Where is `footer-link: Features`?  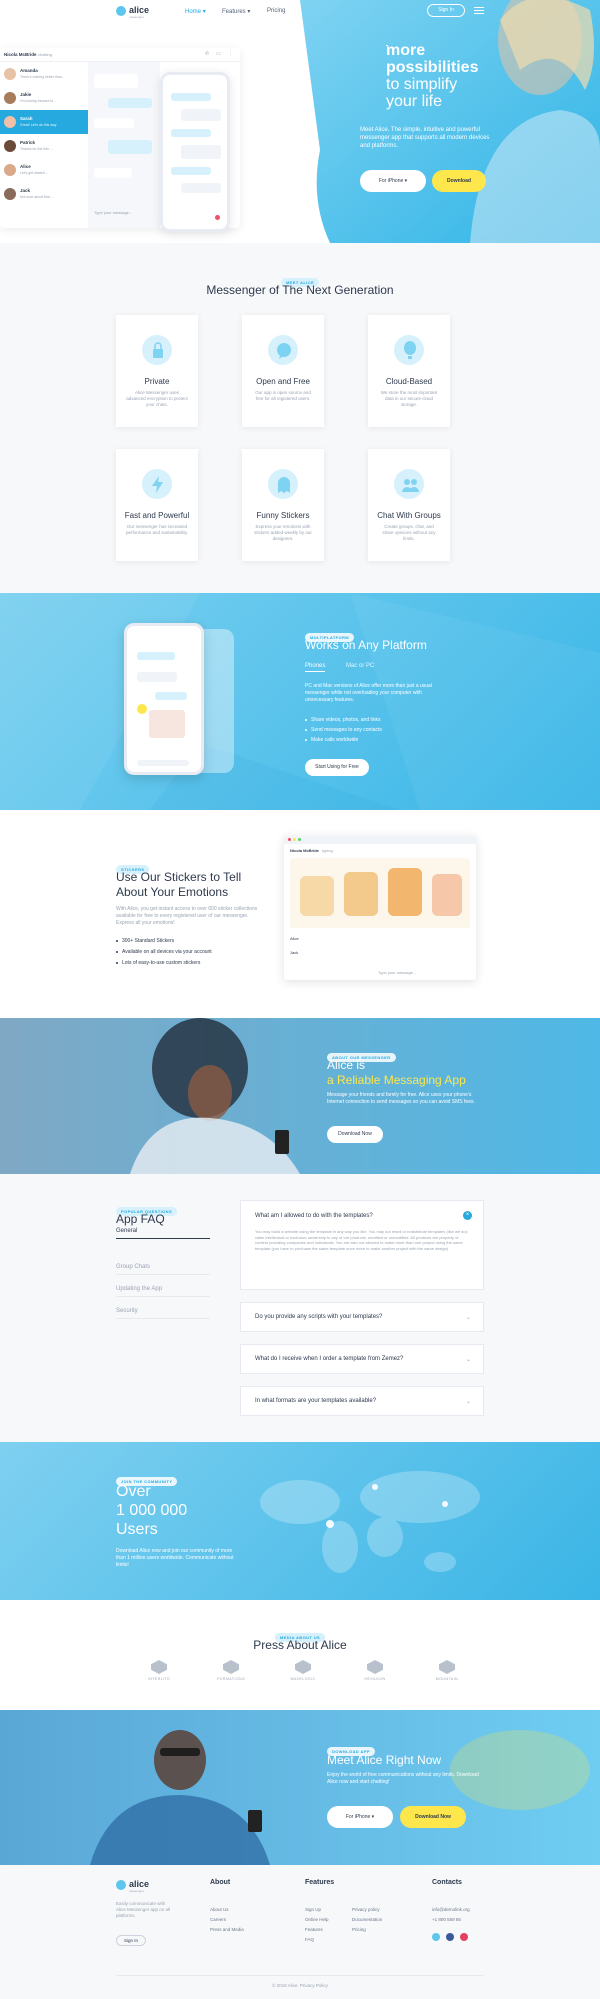 footer-link: Features is located at coordinates (314, 1929).